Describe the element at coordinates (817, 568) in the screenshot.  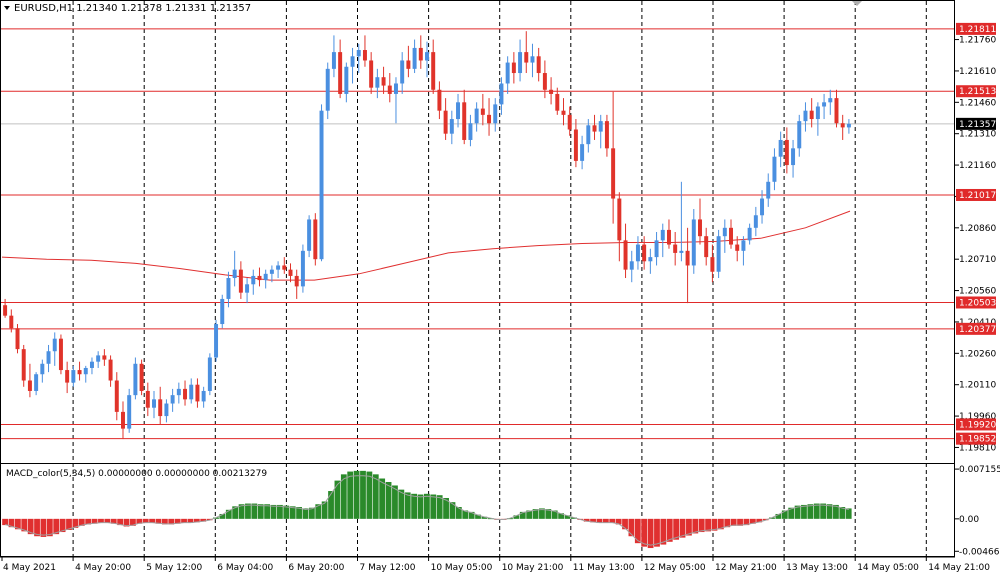
I see `time-tick-label: 13 May 13:00` at that location.